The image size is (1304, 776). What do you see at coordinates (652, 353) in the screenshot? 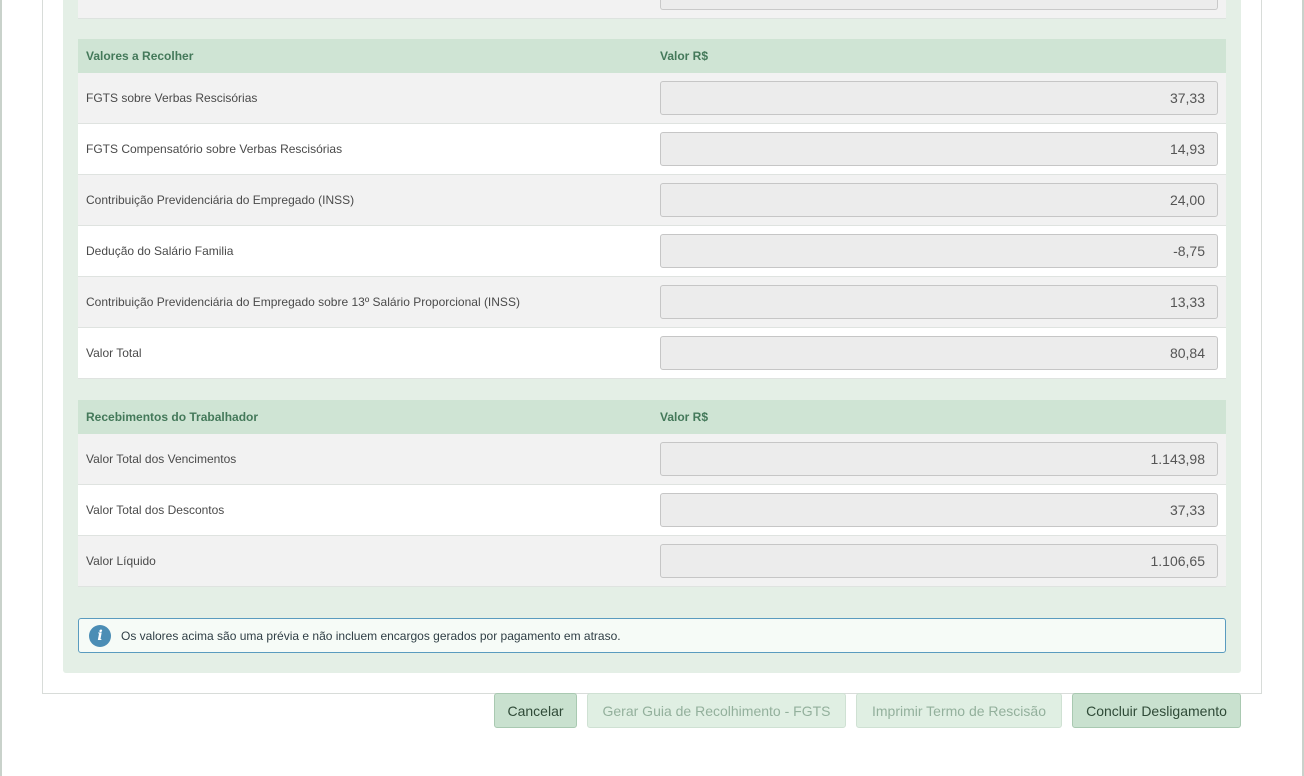
I see `table-row: Valor Total 80,84` at bounding box center [652, 353].